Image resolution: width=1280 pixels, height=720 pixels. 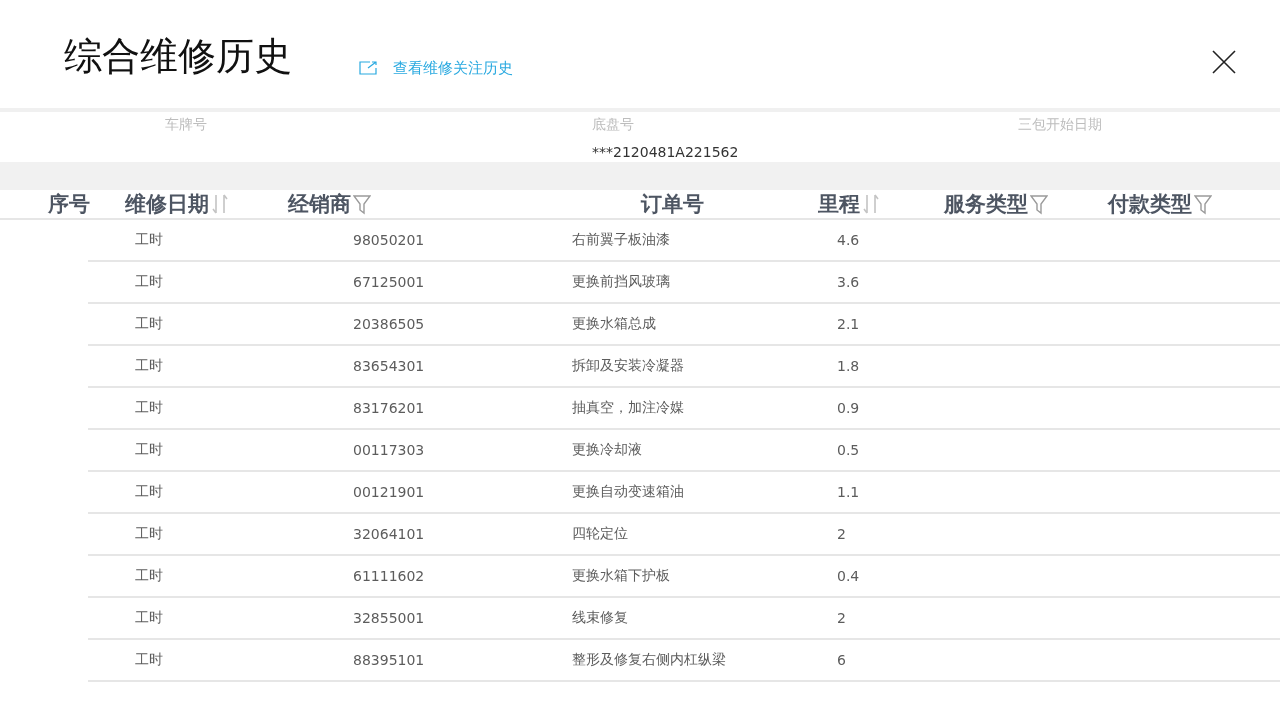 What do you see at coordinates (628, 492) in the screenshot?
I see `record-text: 更换自动变速箱油` at bounding box center [628, 492].